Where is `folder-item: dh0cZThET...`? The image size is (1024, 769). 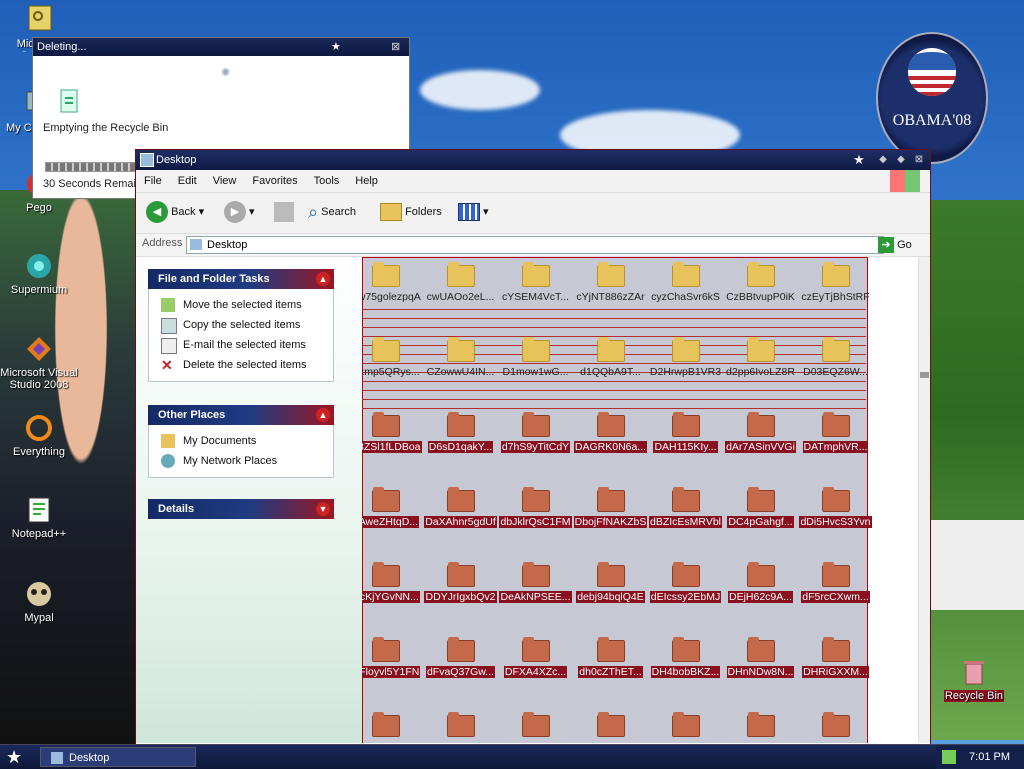 folder-item: dh0cZThET... is located at coordinates (610, 669).